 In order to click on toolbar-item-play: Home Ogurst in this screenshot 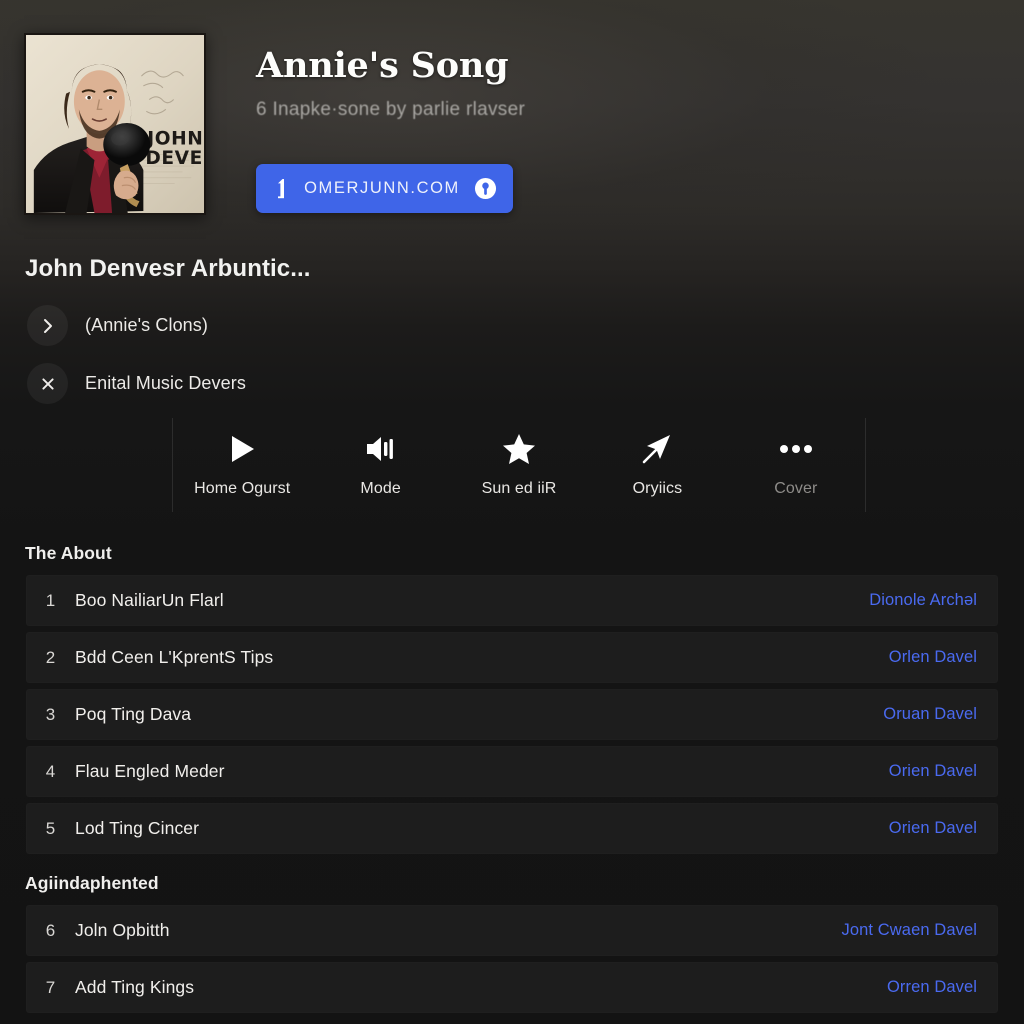, I will do `click(242, 465)`.